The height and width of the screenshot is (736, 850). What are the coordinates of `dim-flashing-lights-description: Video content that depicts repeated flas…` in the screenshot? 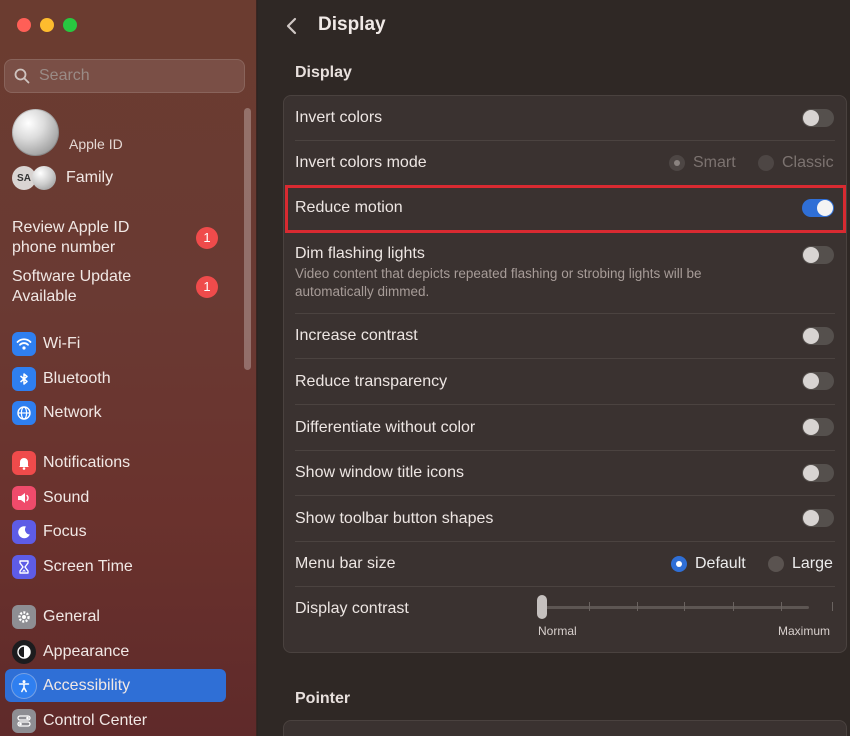 It's located at (498, 282).